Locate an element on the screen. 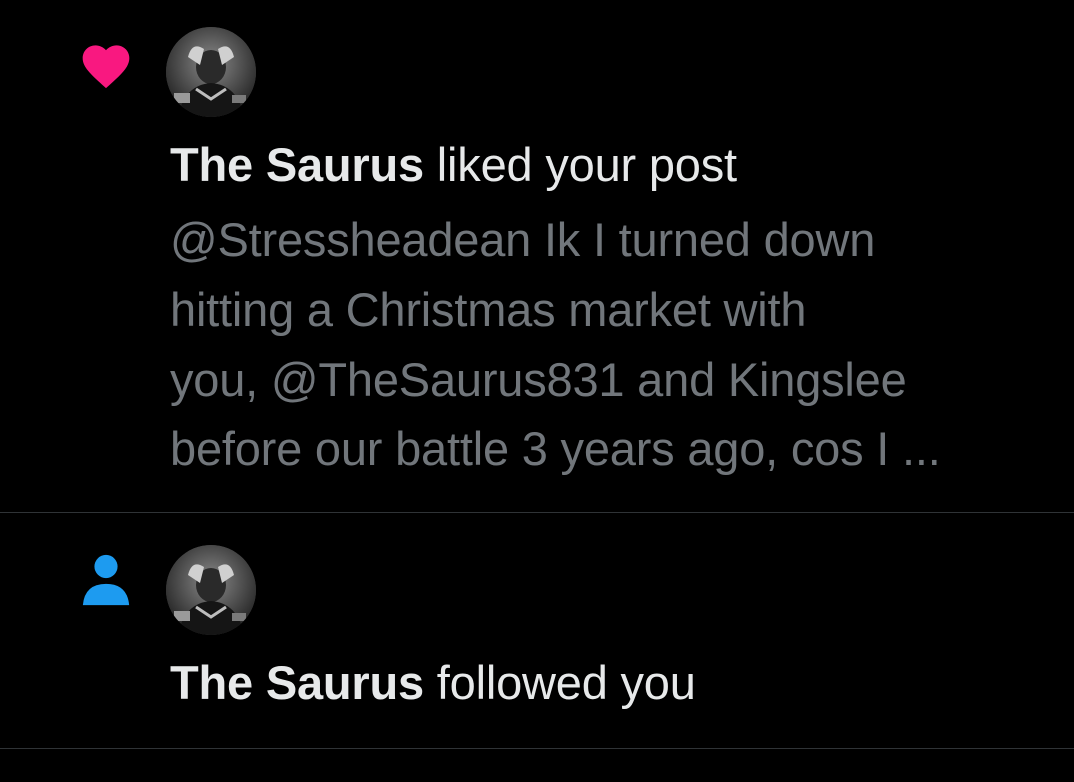 This screenshot has width=1074, height=782. post-preview-line: hitting a Christmas market with is located at coordinates (488, 310).